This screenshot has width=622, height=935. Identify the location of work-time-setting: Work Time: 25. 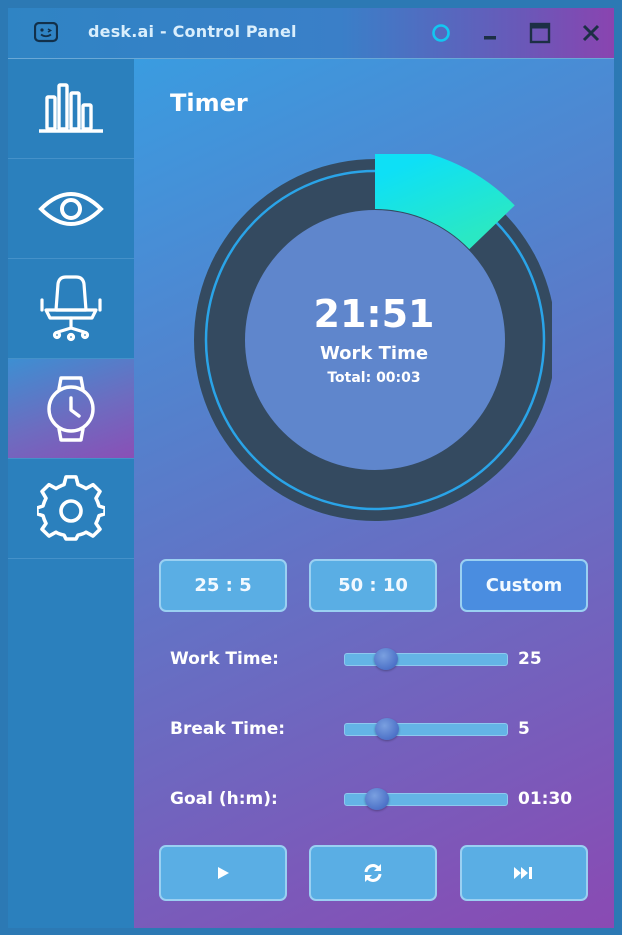
(385, 660).